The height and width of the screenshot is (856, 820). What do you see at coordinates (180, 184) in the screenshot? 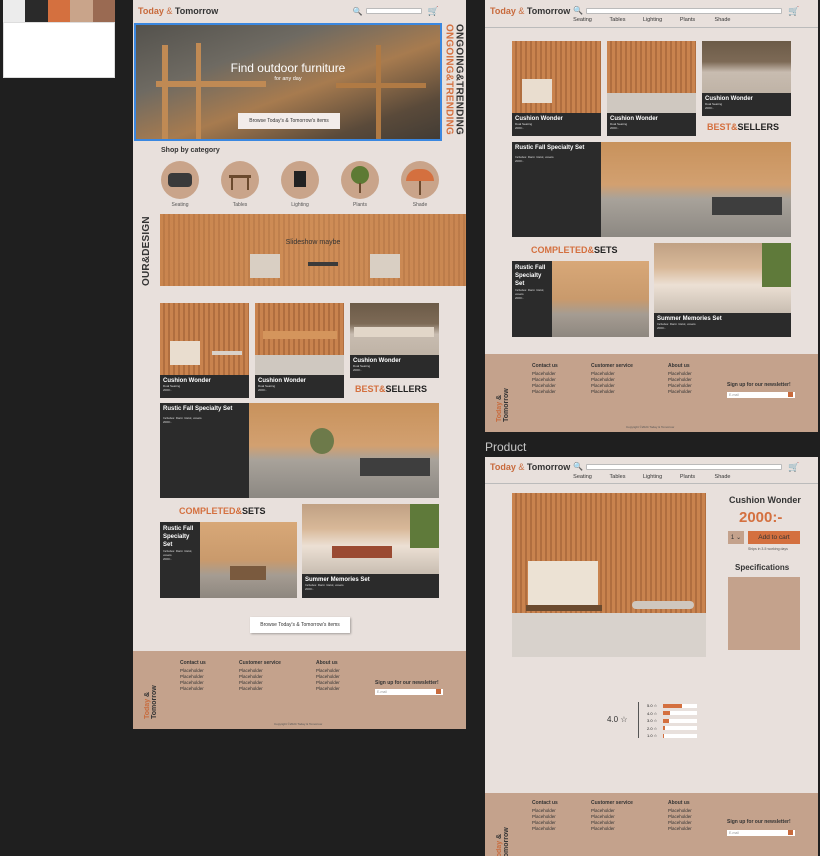
I see `category-seating: Seating` at bounding box center [180, 184].